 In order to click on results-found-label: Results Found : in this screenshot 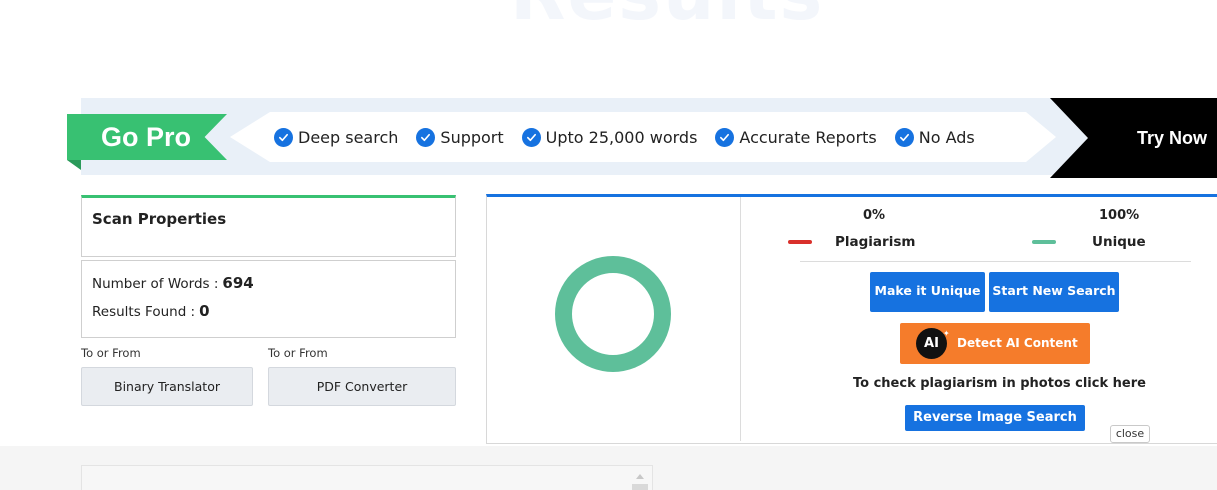, I will do `click(144, 312)`.